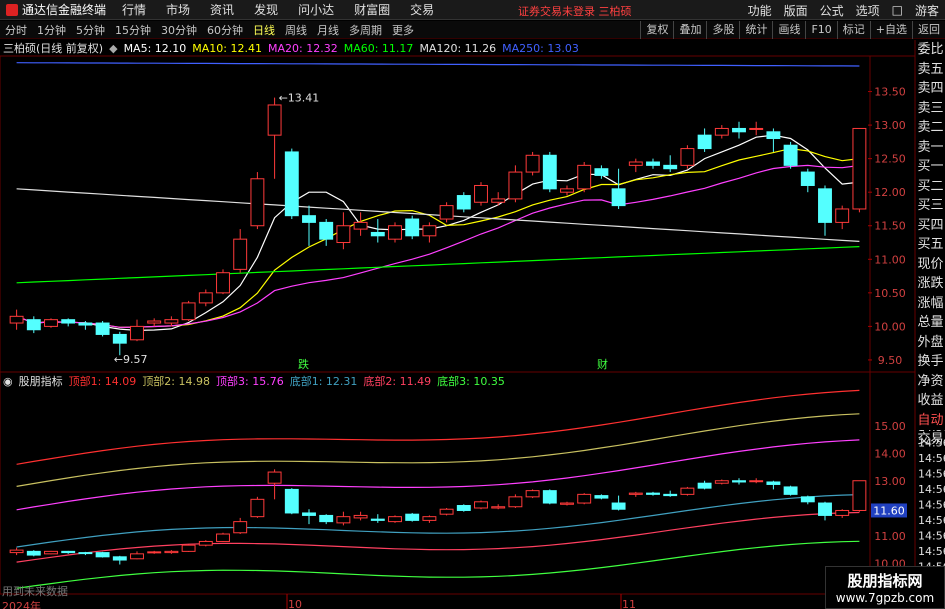 The width and height of the screenshot is (945, 609). What do you see at coordinates (438, 215) in the screenshot?
I see `ma120-line` at bounding box center [438, 215].